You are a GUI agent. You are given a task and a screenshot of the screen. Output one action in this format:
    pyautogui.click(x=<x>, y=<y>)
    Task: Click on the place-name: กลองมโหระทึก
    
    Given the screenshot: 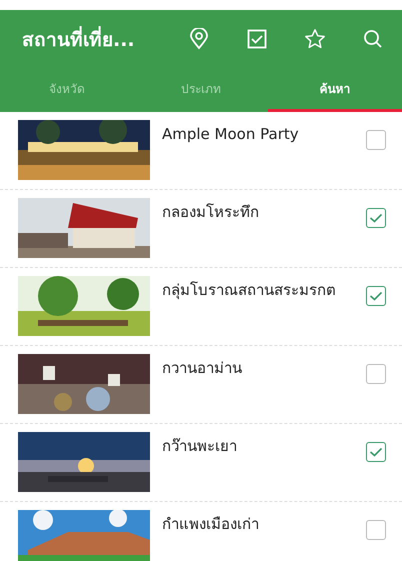 What is the action you would take?
    pyautogui.click(x=211, y=212)
    